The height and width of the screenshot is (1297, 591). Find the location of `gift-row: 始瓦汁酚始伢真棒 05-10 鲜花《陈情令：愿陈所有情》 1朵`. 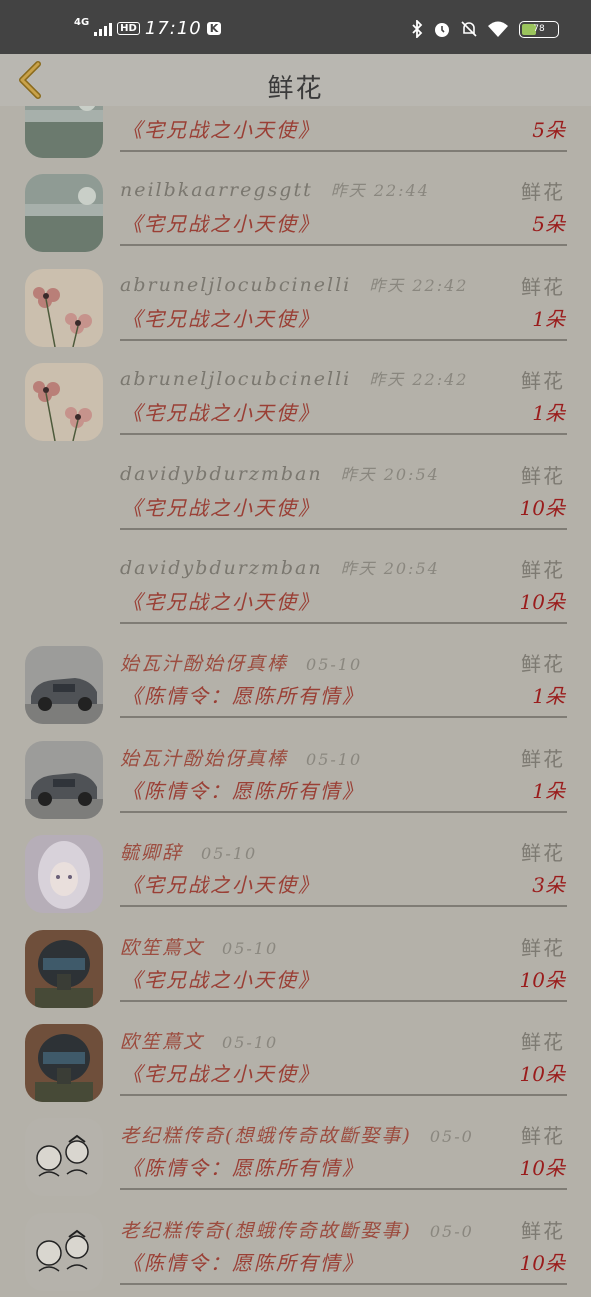

gift-row: 始瓦汁酚始伢真棒 05-10 鲜花《陈情令：愿陈所有情》 1朵 is located at coordinates (295, 778).